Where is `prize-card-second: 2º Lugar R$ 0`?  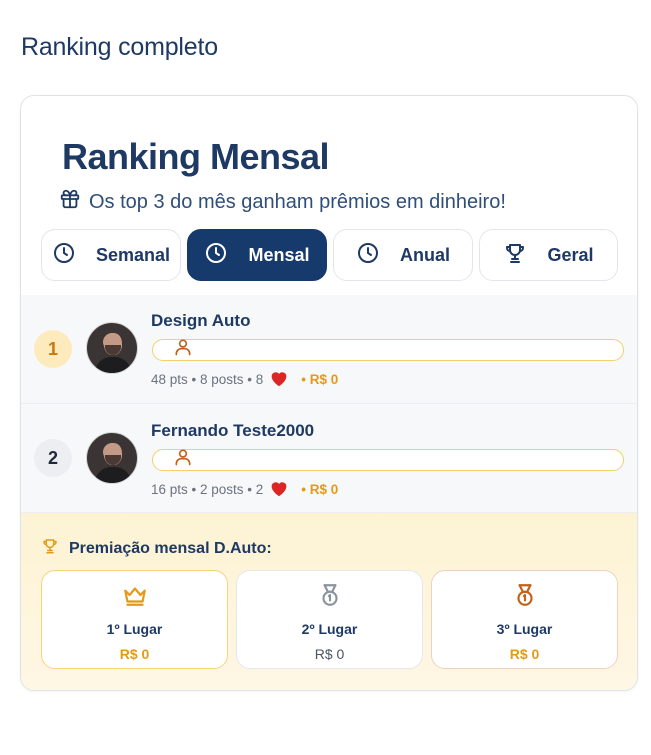 prize-card-second: 2º Lugar R$ 0 is located at coordinates (329, 619).